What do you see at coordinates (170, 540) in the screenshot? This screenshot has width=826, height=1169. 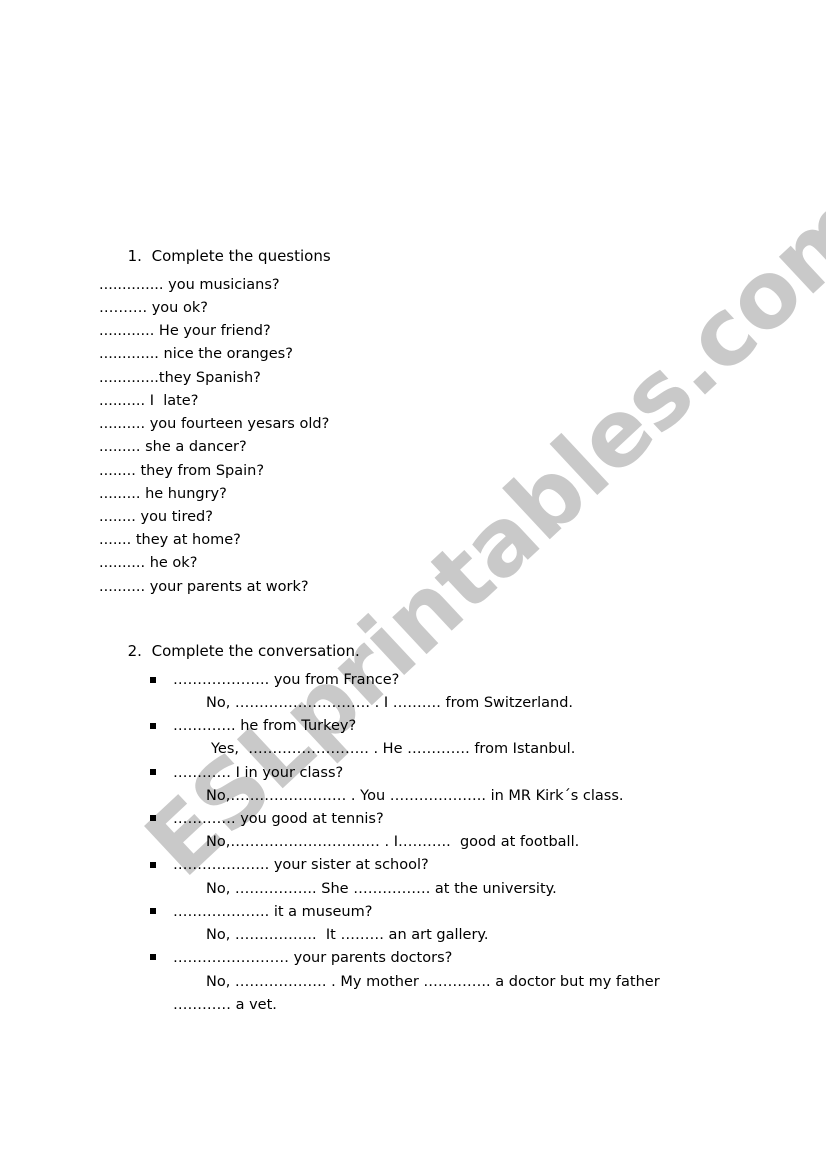 I see `question-line: ....... they at home?` at bounding box center [170, 540].